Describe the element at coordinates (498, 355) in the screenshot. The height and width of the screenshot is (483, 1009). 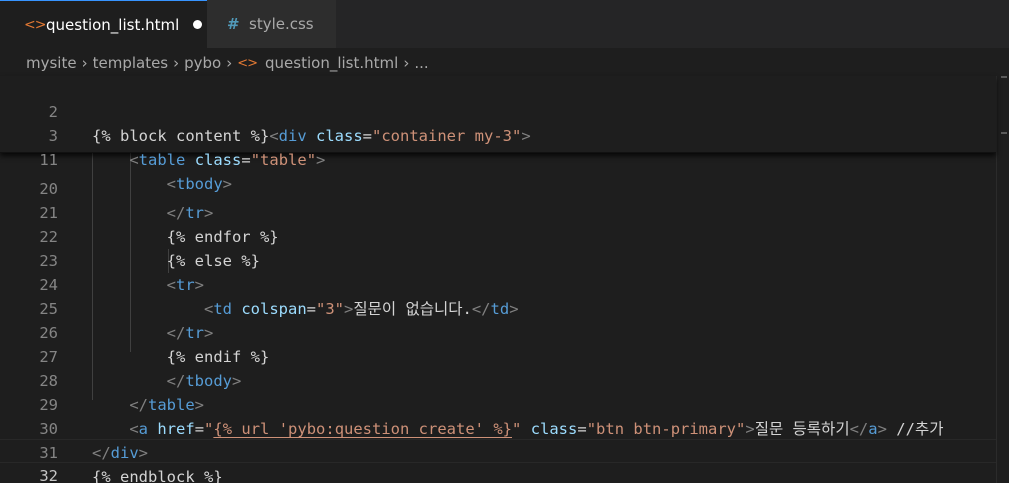
I see `code-line: 27 </tbody>` at that location.